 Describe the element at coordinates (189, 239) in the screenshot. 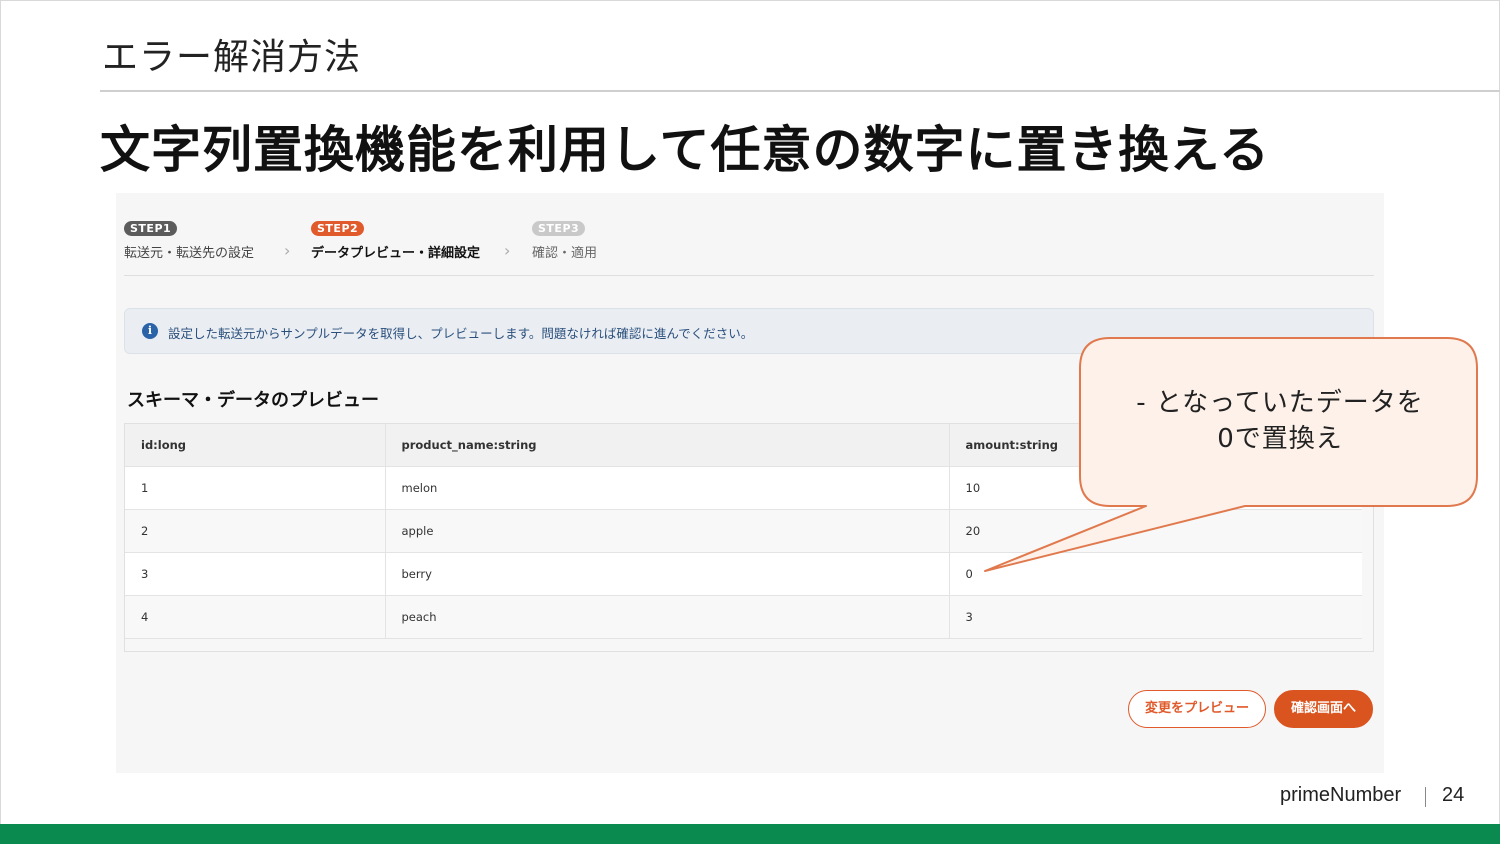

I see `step-1: STEP1 転送元・転送先の設定` at that location.